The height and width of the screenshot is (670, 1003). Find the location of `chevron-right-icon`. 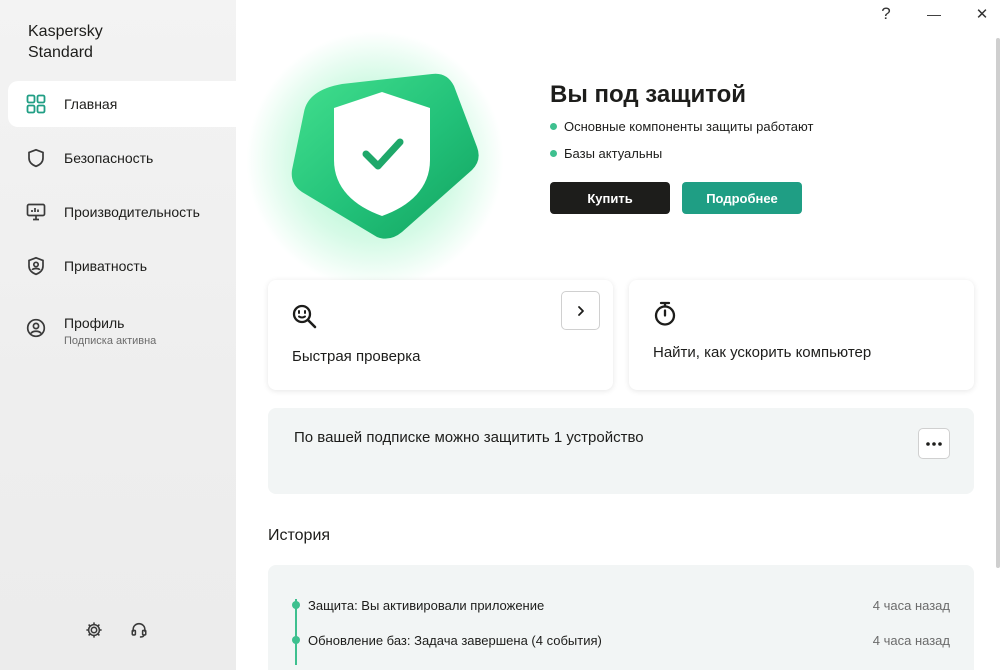

chevron-right-icon is located at coordinates (580, 310).